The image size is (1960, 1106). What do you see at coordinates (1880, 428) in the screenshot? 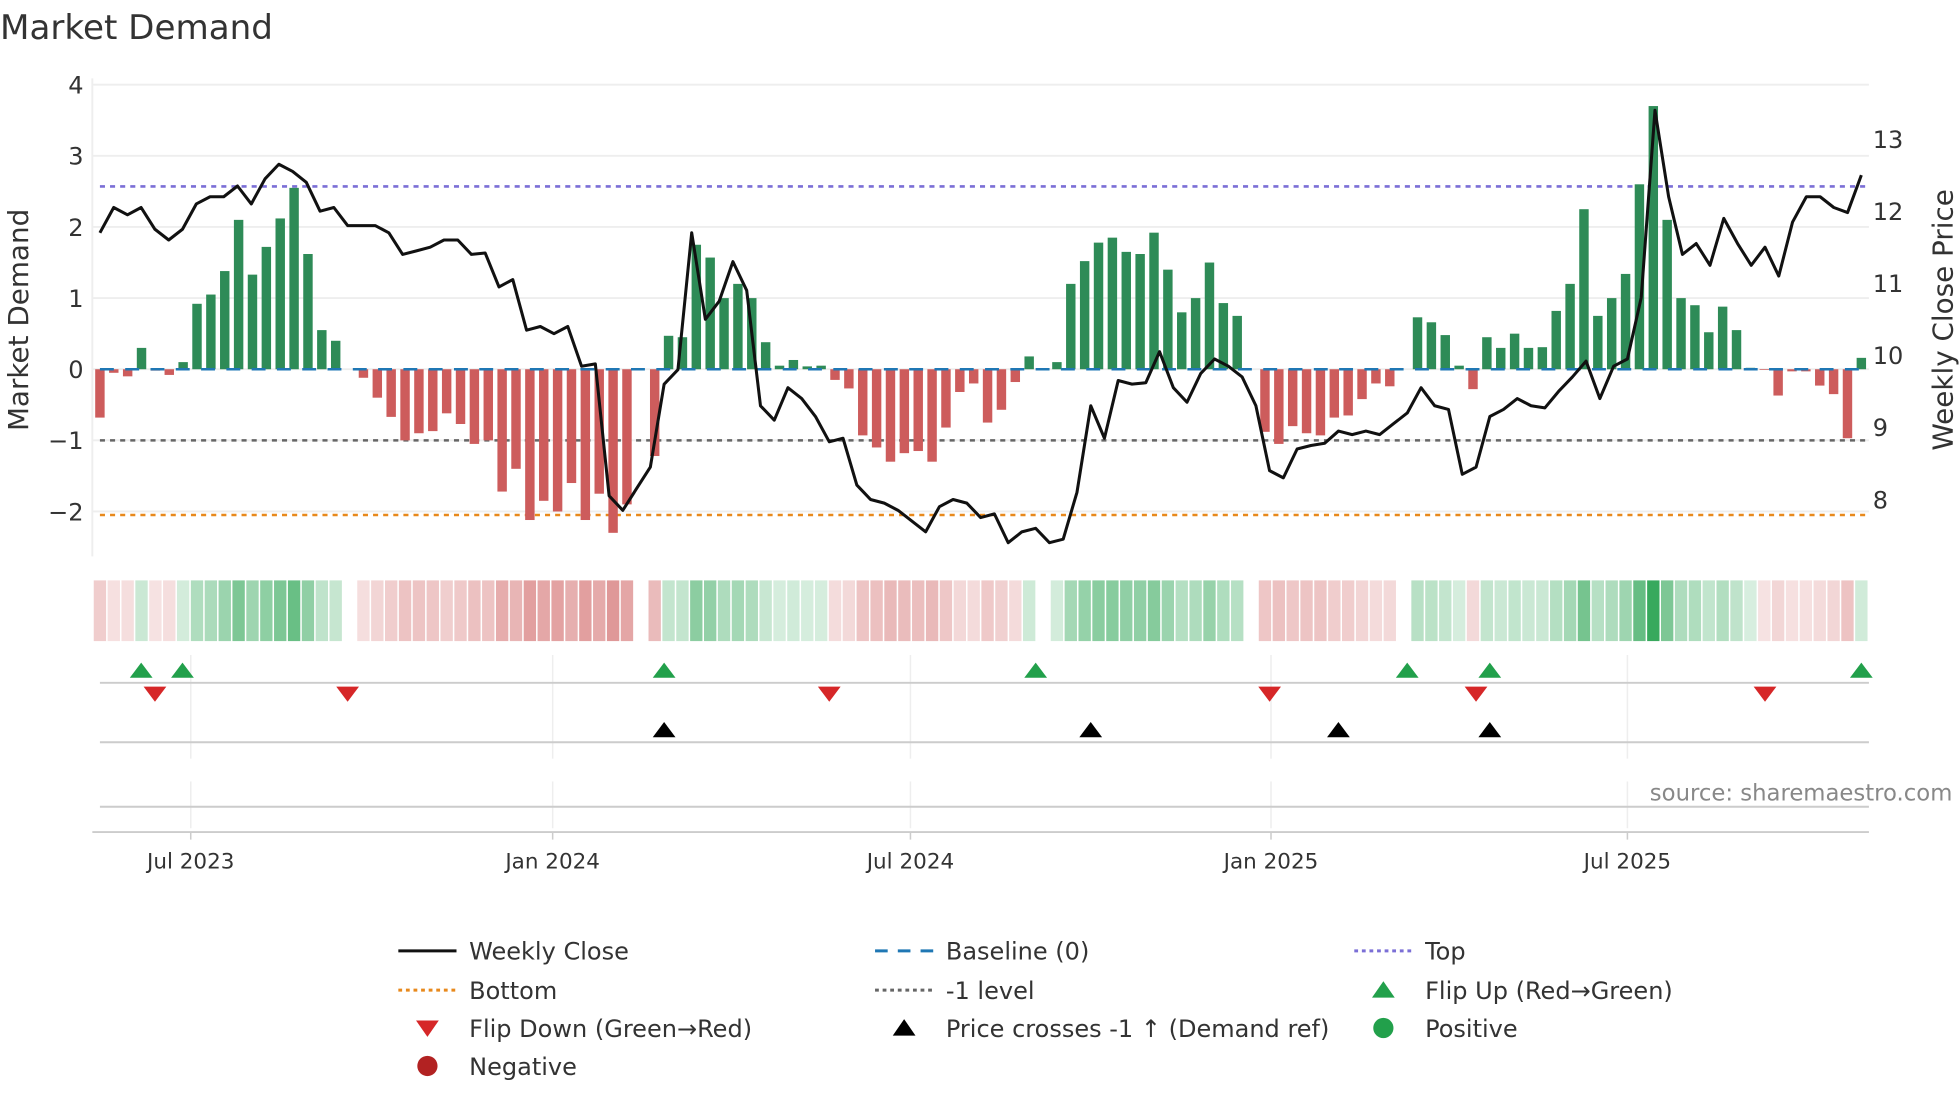
I see `y2-tick-label: 9` at bounding box center [1880, 428].